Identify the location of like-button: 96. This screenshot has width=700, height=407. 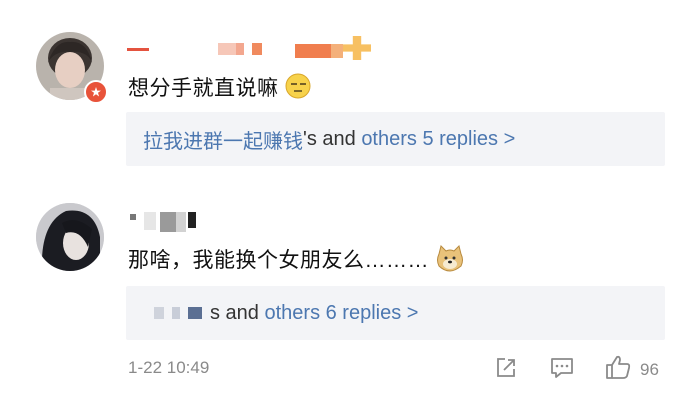
(631, 369).